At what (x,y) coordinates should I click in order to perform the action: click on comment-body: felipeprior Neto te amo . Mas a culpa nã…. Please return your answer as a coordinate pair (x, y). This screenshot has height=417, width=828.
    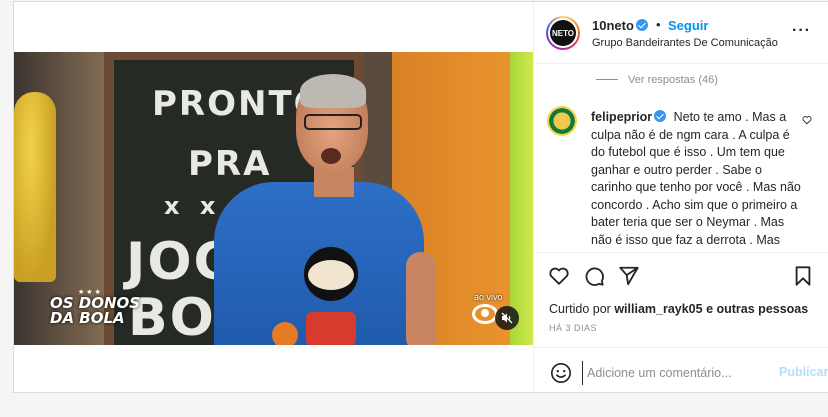
    Looking at the image, I should click on (698, 177).